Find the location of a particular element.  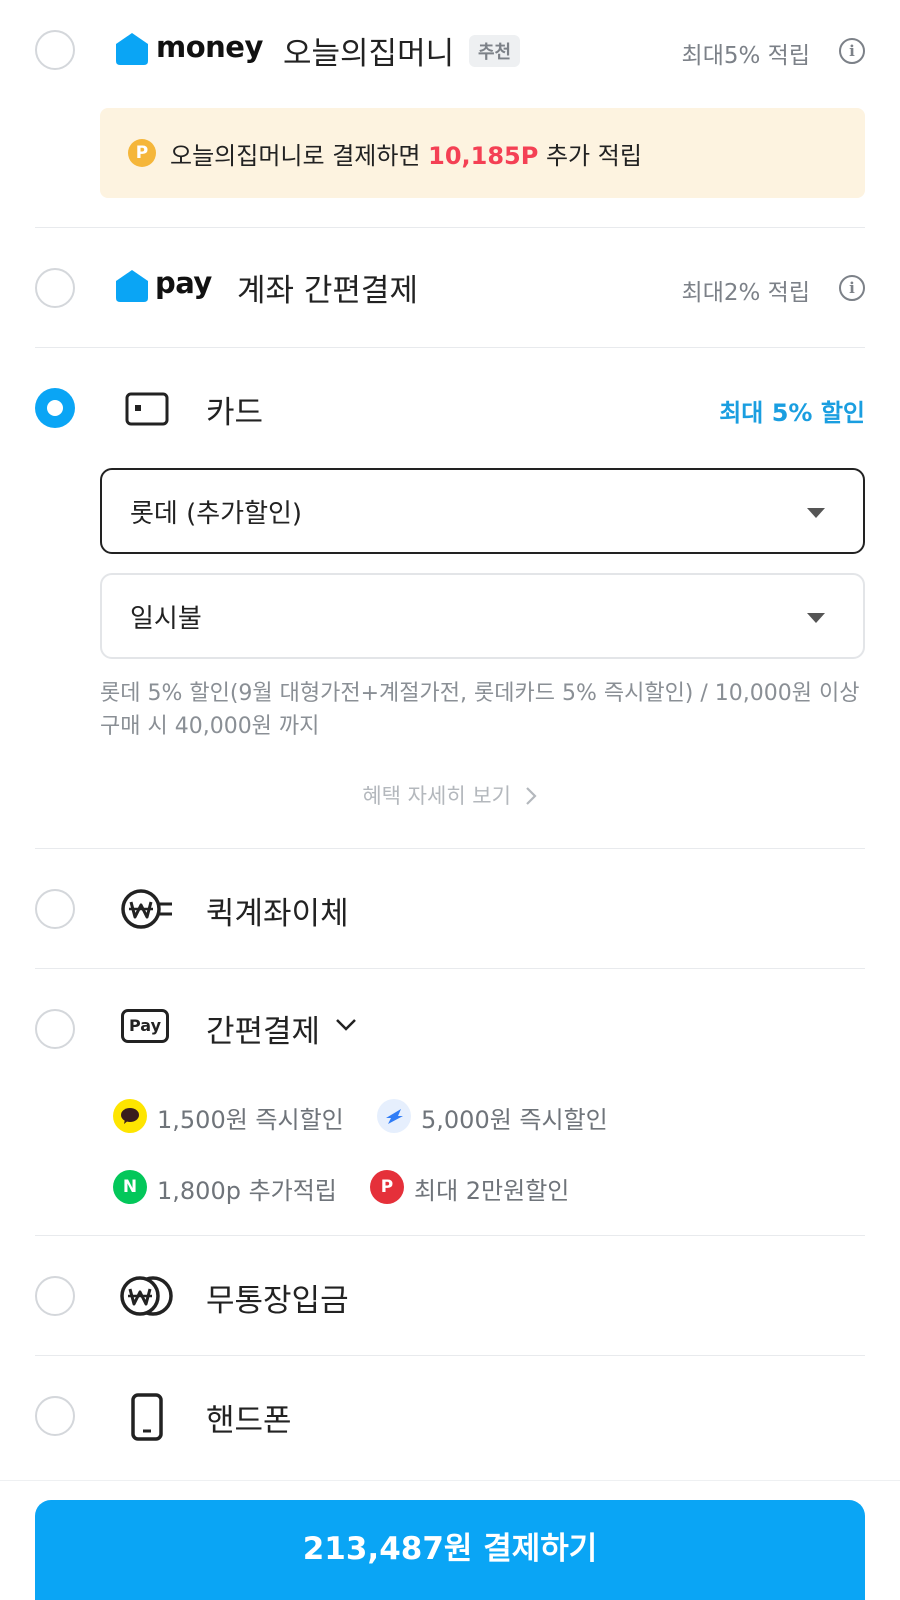

recommend-badge: 추천 is located at coordinates (495, 51).